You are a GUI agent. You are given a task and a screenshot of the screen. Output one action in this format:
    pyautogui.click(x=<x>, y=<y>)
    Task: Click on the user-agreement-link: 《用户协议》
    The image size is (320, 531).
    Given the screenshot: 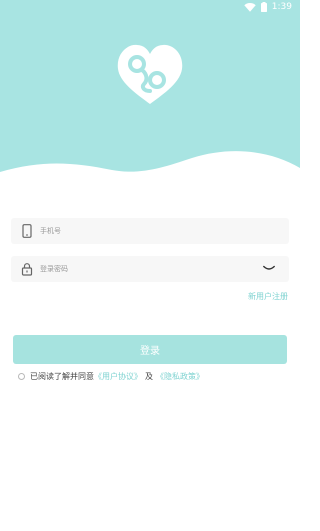 What is the action you would take?
    pyautogui.click(x=118, y=376)
    